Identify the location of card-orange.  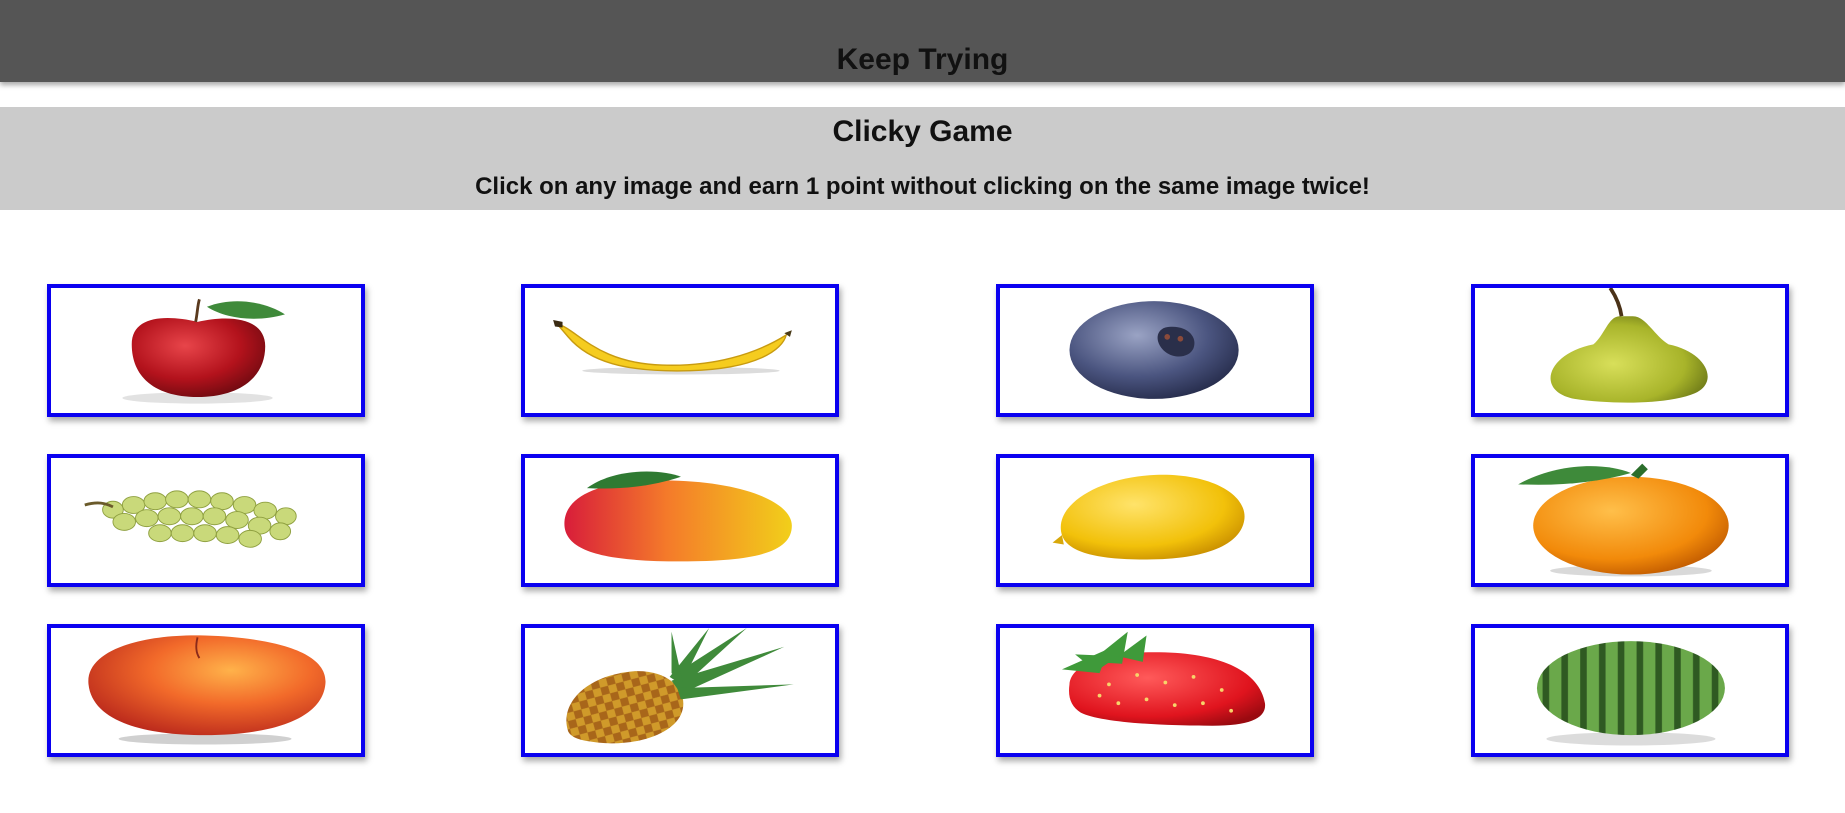
(1630, 520).